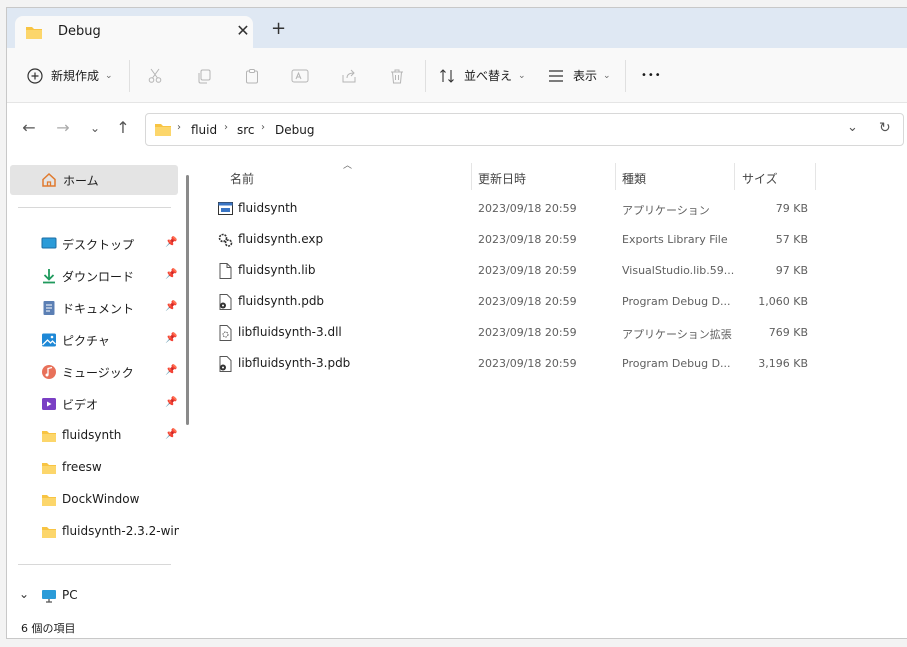 The width and height of the screenshot is (907, 647). I want to click on new-tab-button: +, so click(278, 29).